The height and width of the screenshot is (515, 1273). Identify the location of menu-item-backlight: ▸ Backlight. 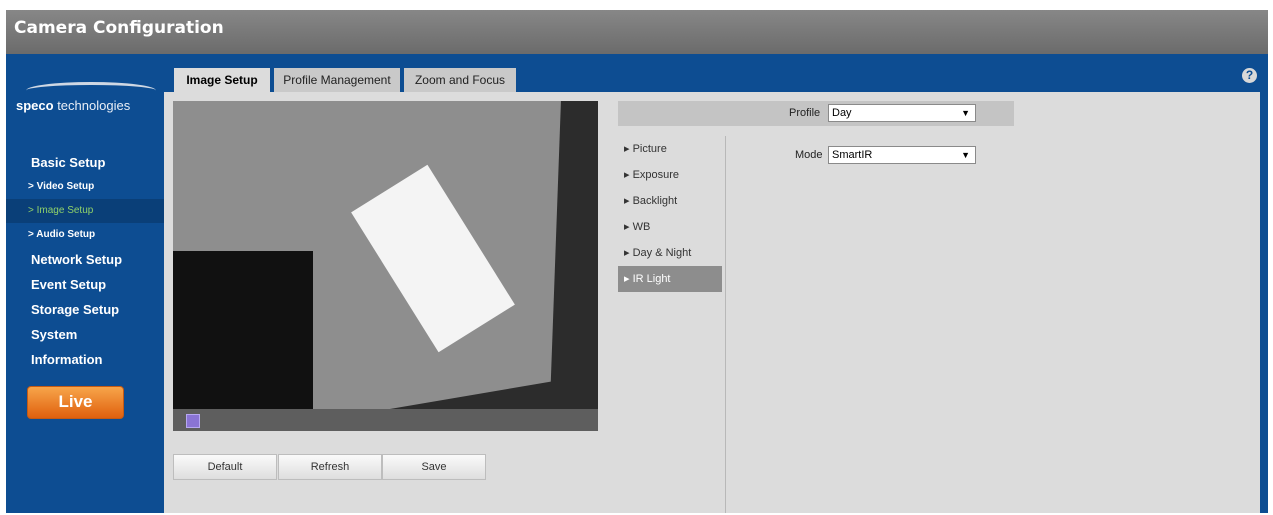
(670, 201).